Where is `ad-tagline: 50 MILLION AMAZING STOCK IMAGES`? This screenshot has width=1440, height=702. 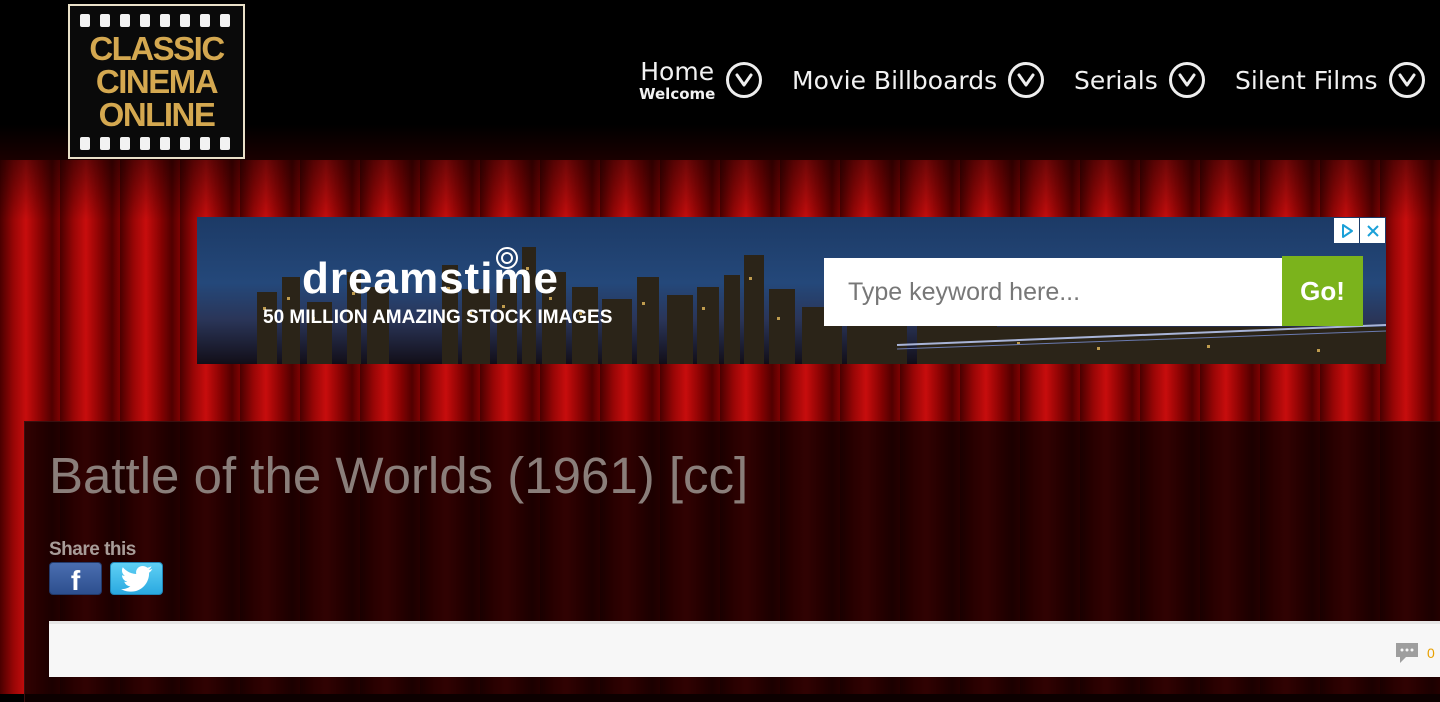 ad-tagline: 50 MILLION AMAZING STOCK IMAGES is located at coordinates (438, 317).